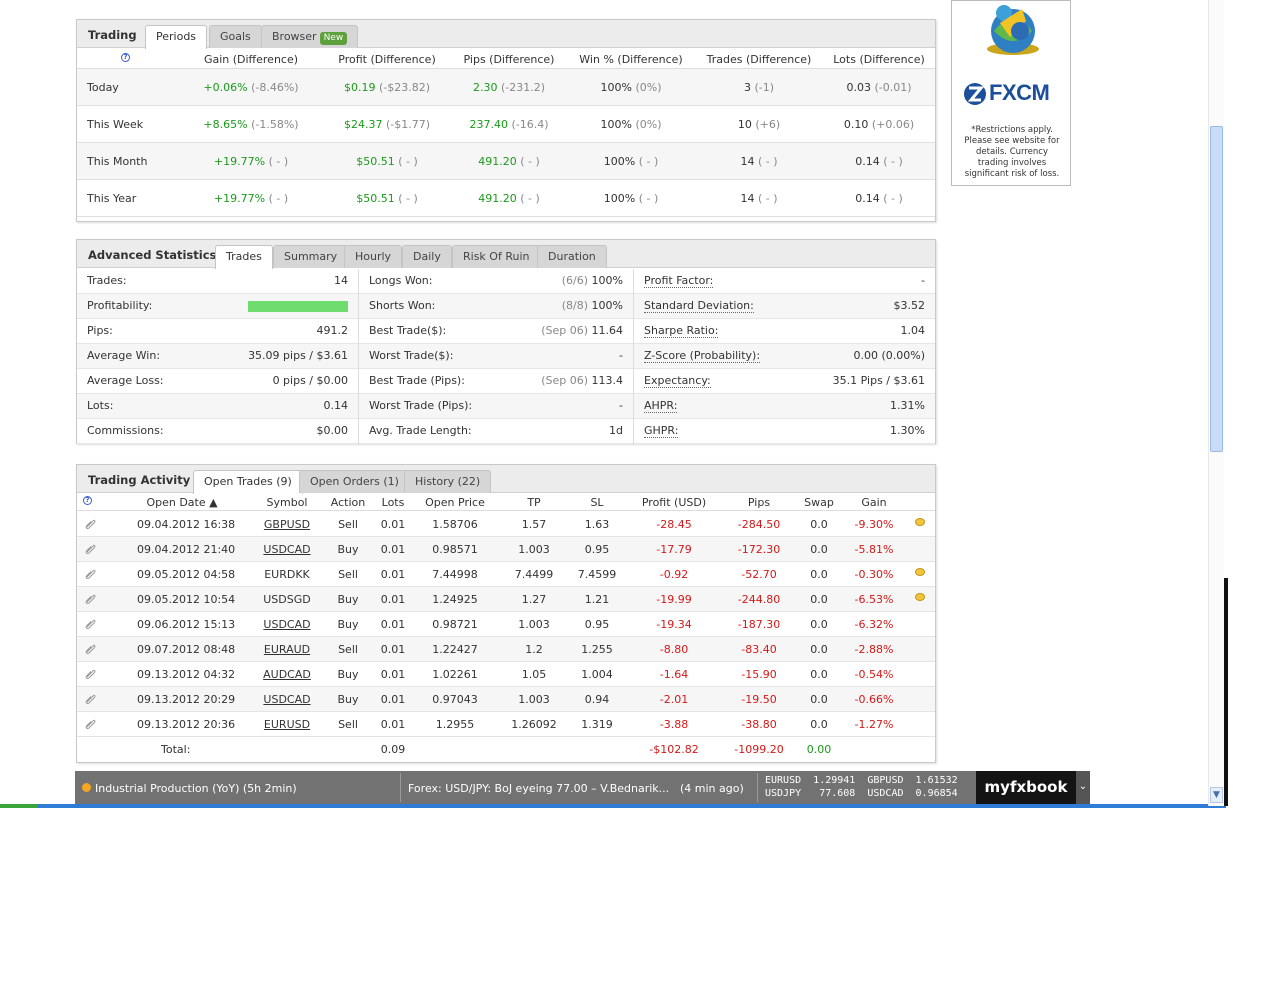 The height and width of the screenshot is (998, 1284). Describe the element at coordinates (287, 524) in the screenshot. I see `trade-symbol-cell: GBPUSD` at that location.